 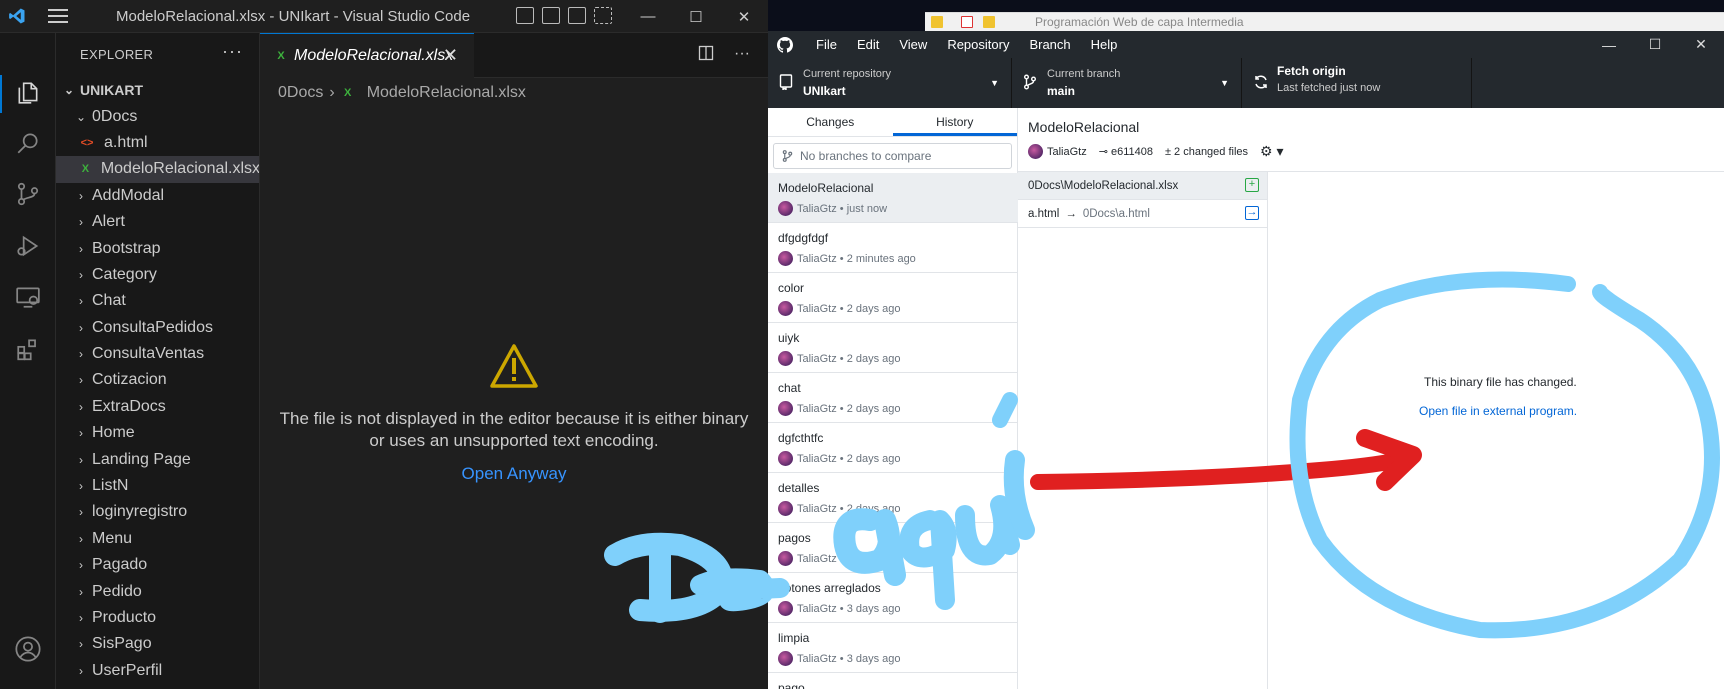 What do you see at coordinates (794, 538) in the screenshot?
I see `commit-title: pagos` at bounding box center [794, 538].